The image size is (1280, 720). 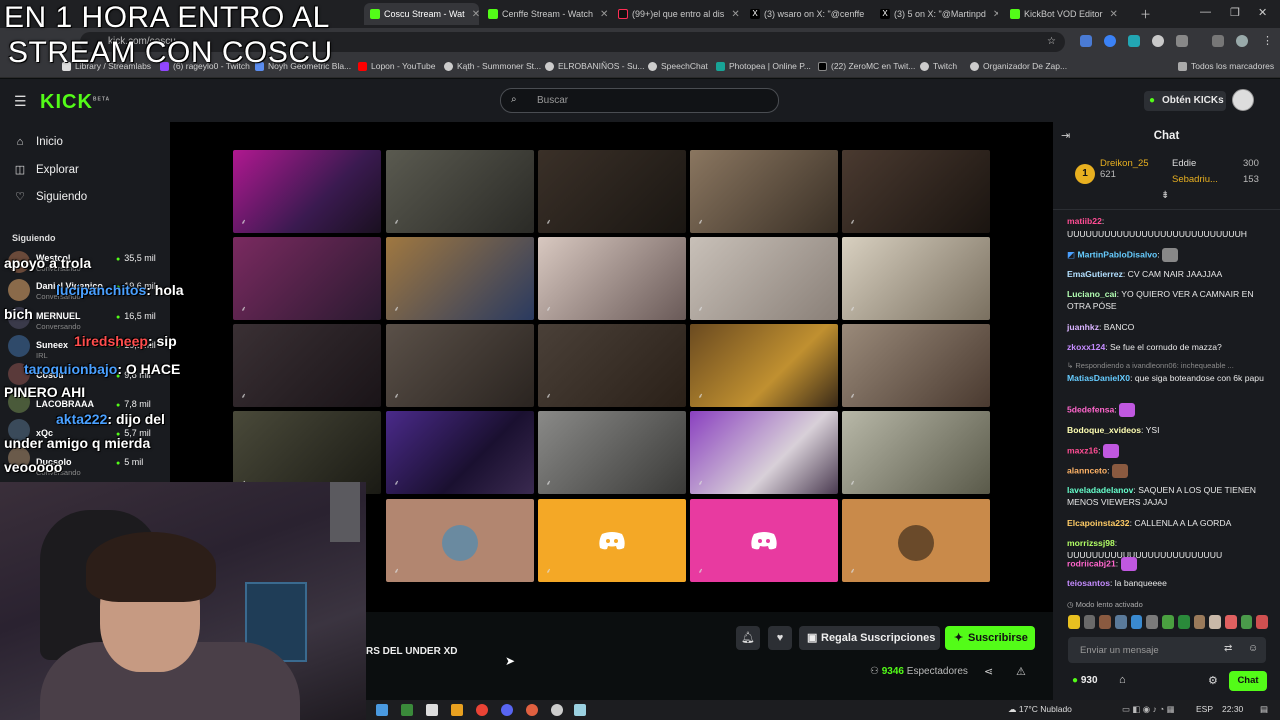 What do you see at coordinates (412, 651) in the screenshot?
I see `stream-title: RS DEL UNDER XD` at bounding box center [412, 651].